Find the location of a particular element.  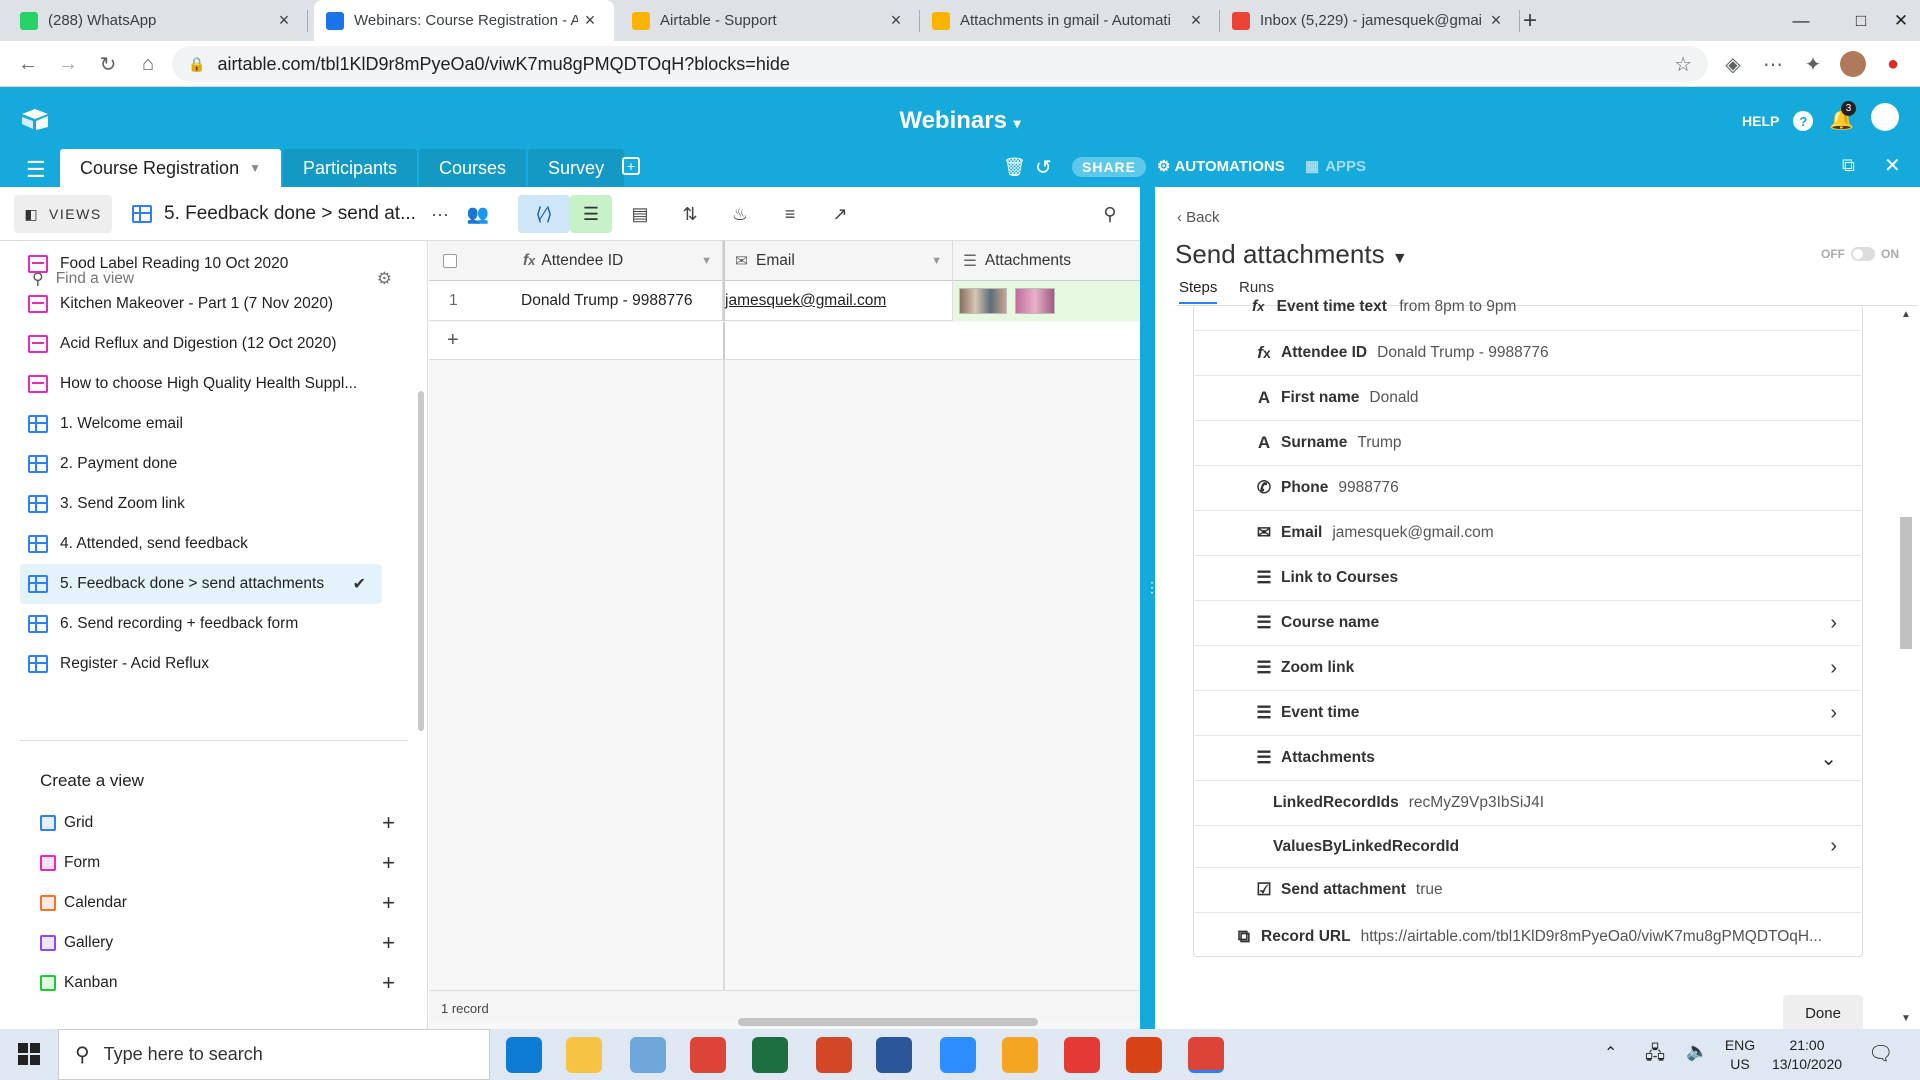

hide-fields-icon: ⟨∕⟩ is located at coordinates (544, 214).